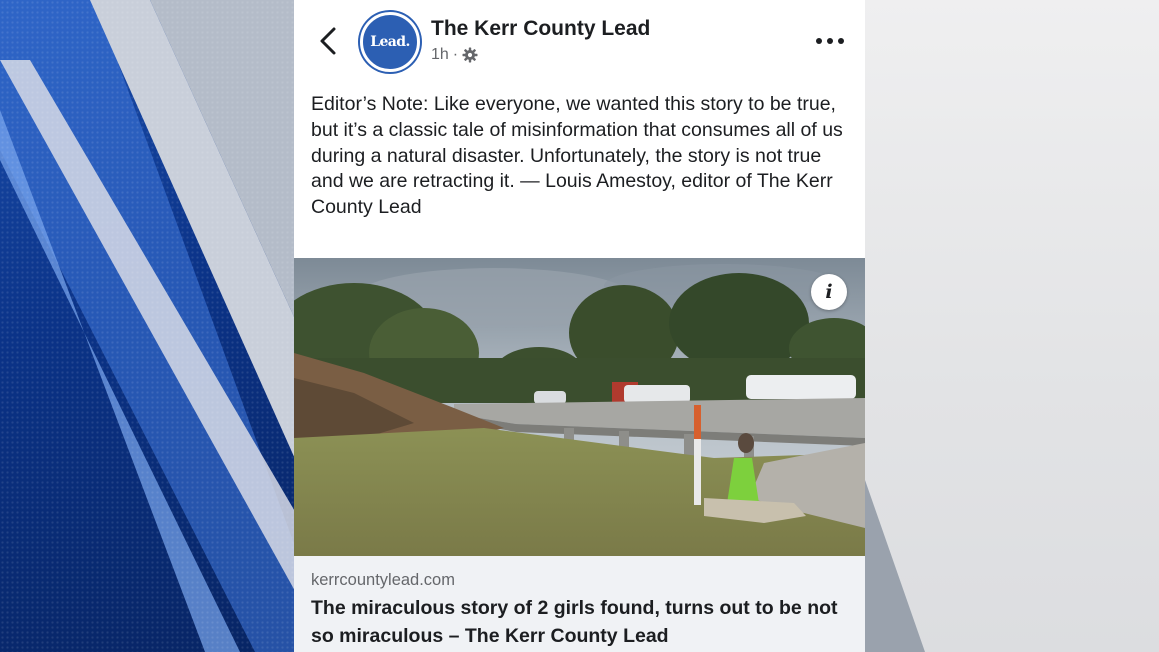 The width and height of the screenshot is (1159, 652). I want to click on back-button, so click(328, 41).